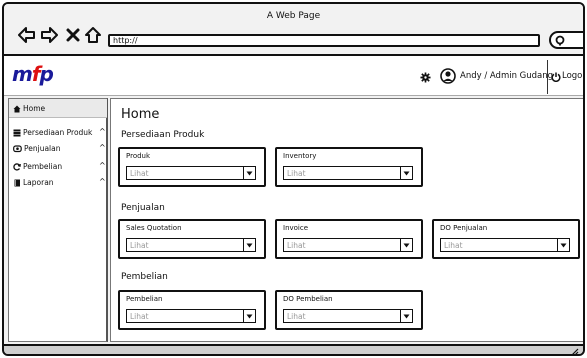  What do you see at coordinates (348, 173) in the screenshot?
I see `inventory-select: Lihat` at bounding box center [348, 173].